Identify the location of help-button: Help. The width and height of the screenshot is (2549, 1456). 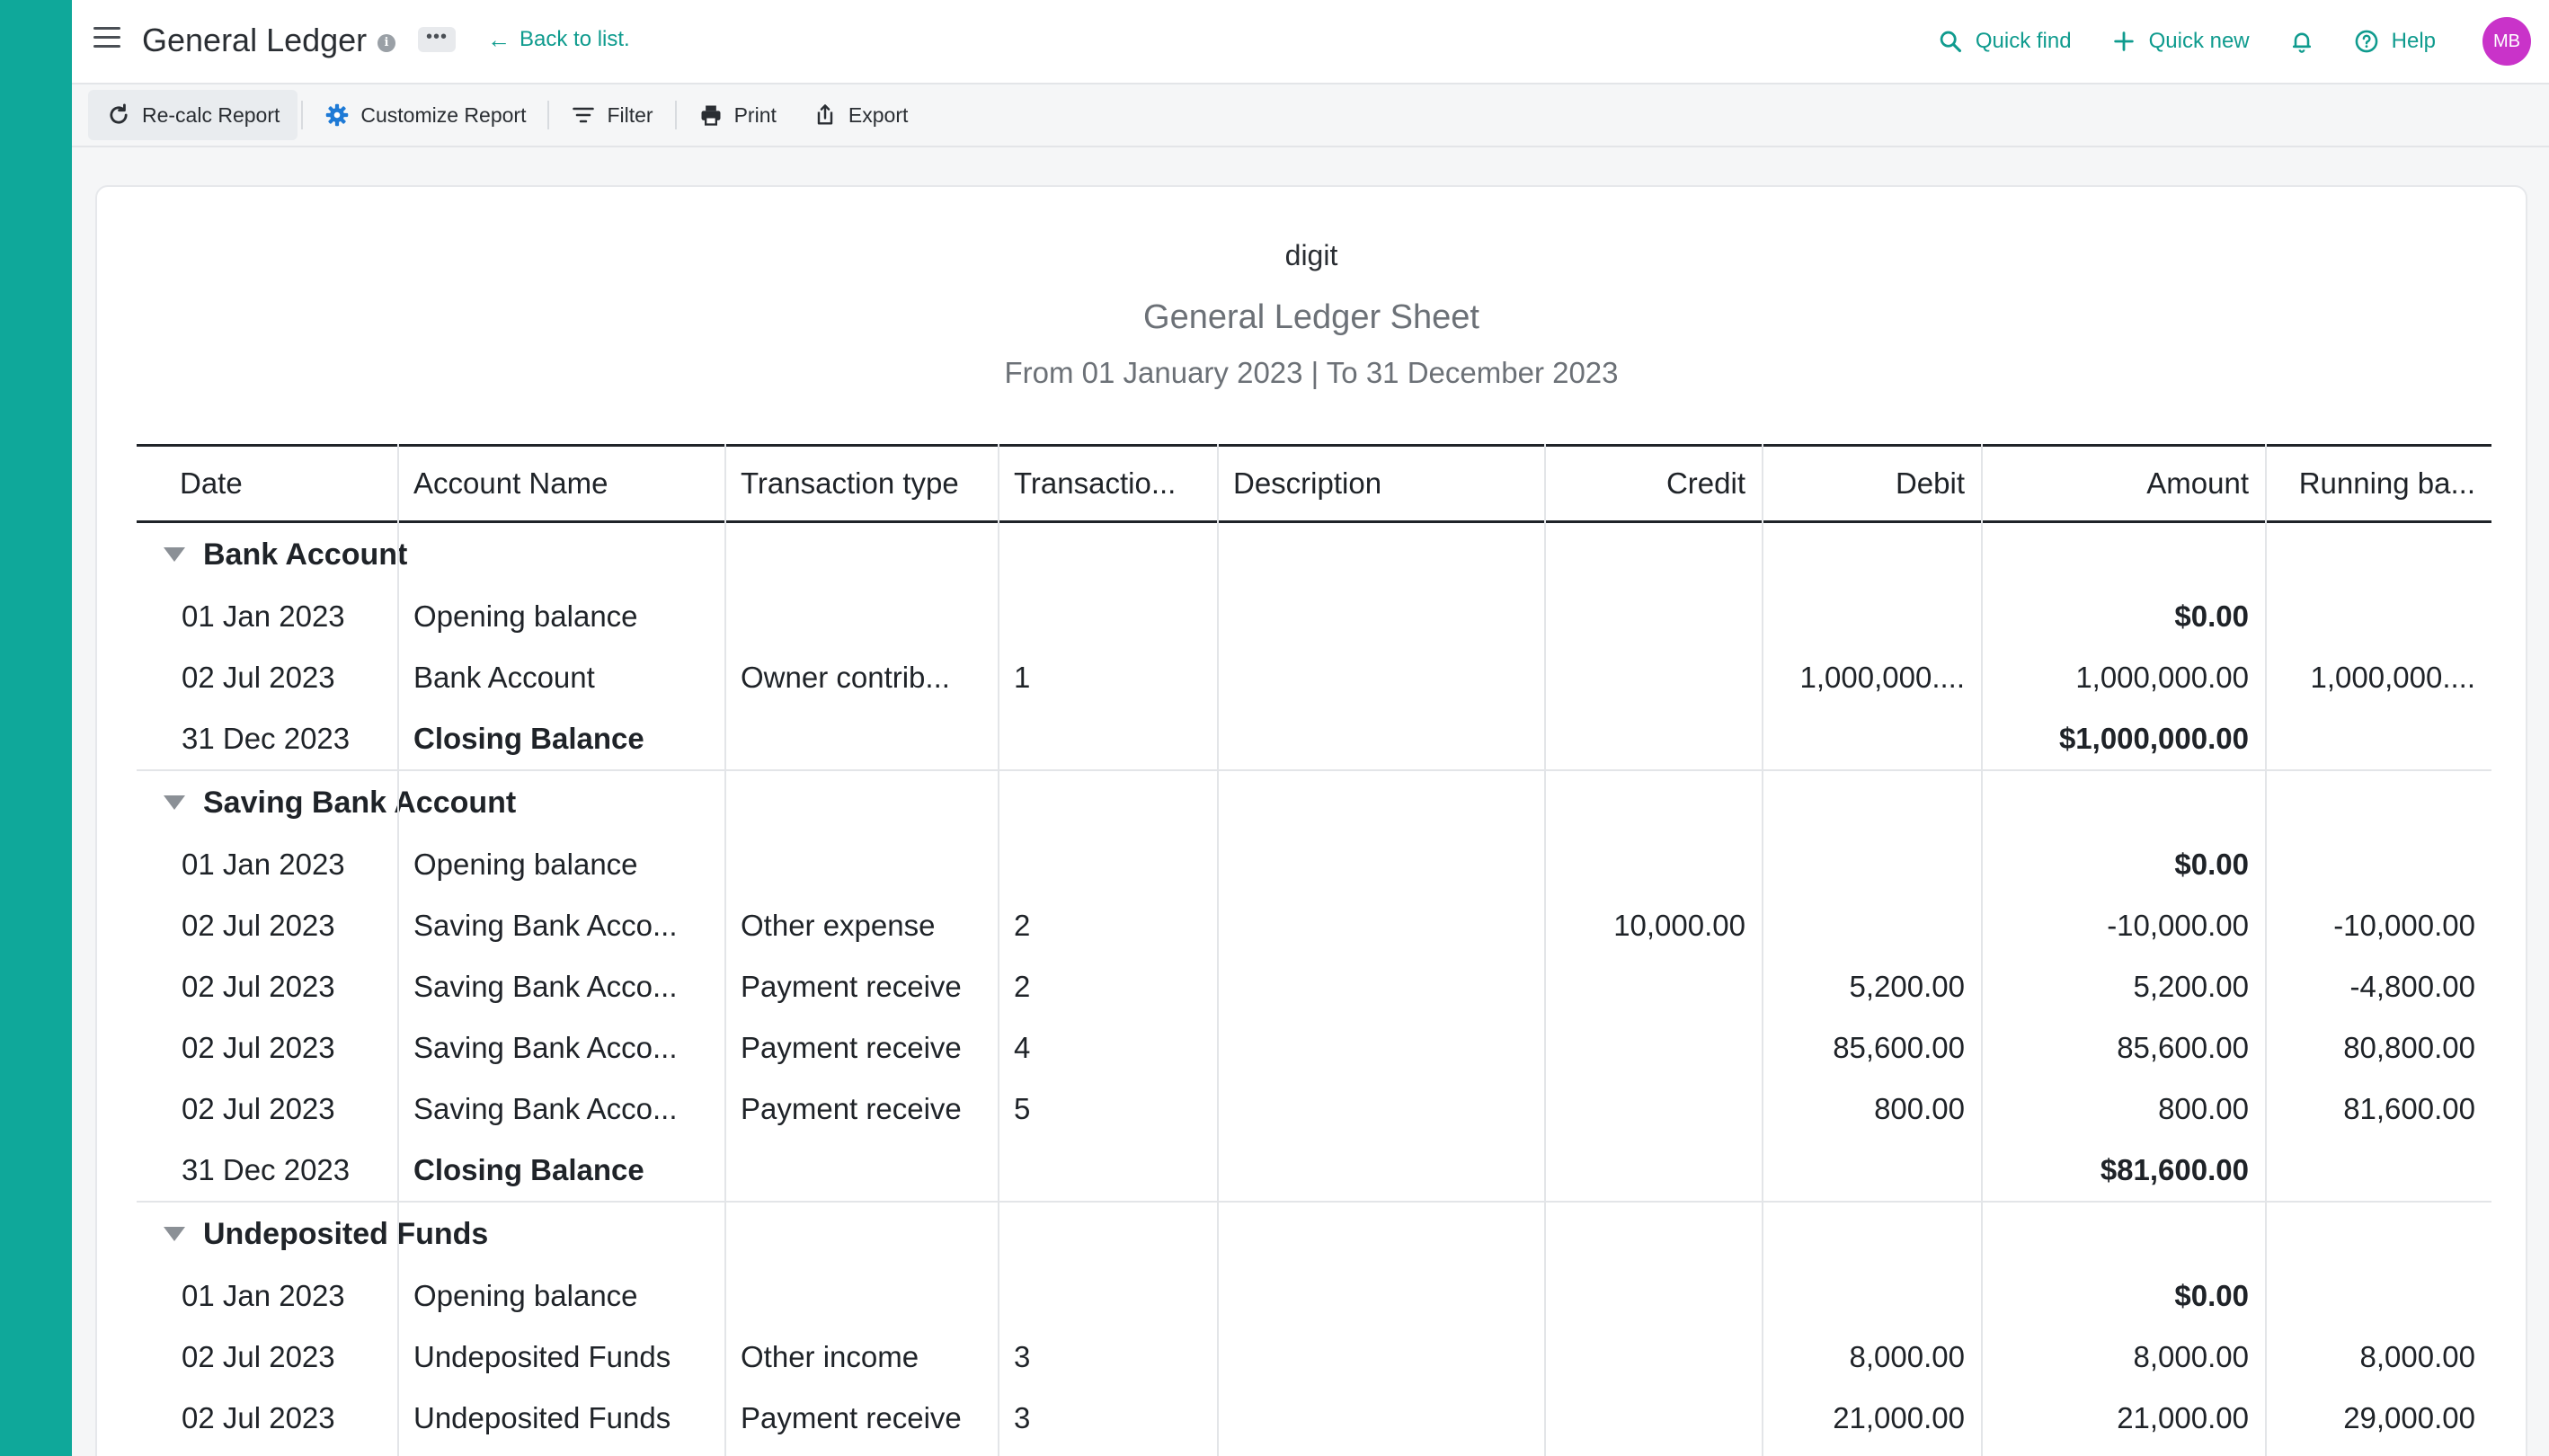
(2395, 42).